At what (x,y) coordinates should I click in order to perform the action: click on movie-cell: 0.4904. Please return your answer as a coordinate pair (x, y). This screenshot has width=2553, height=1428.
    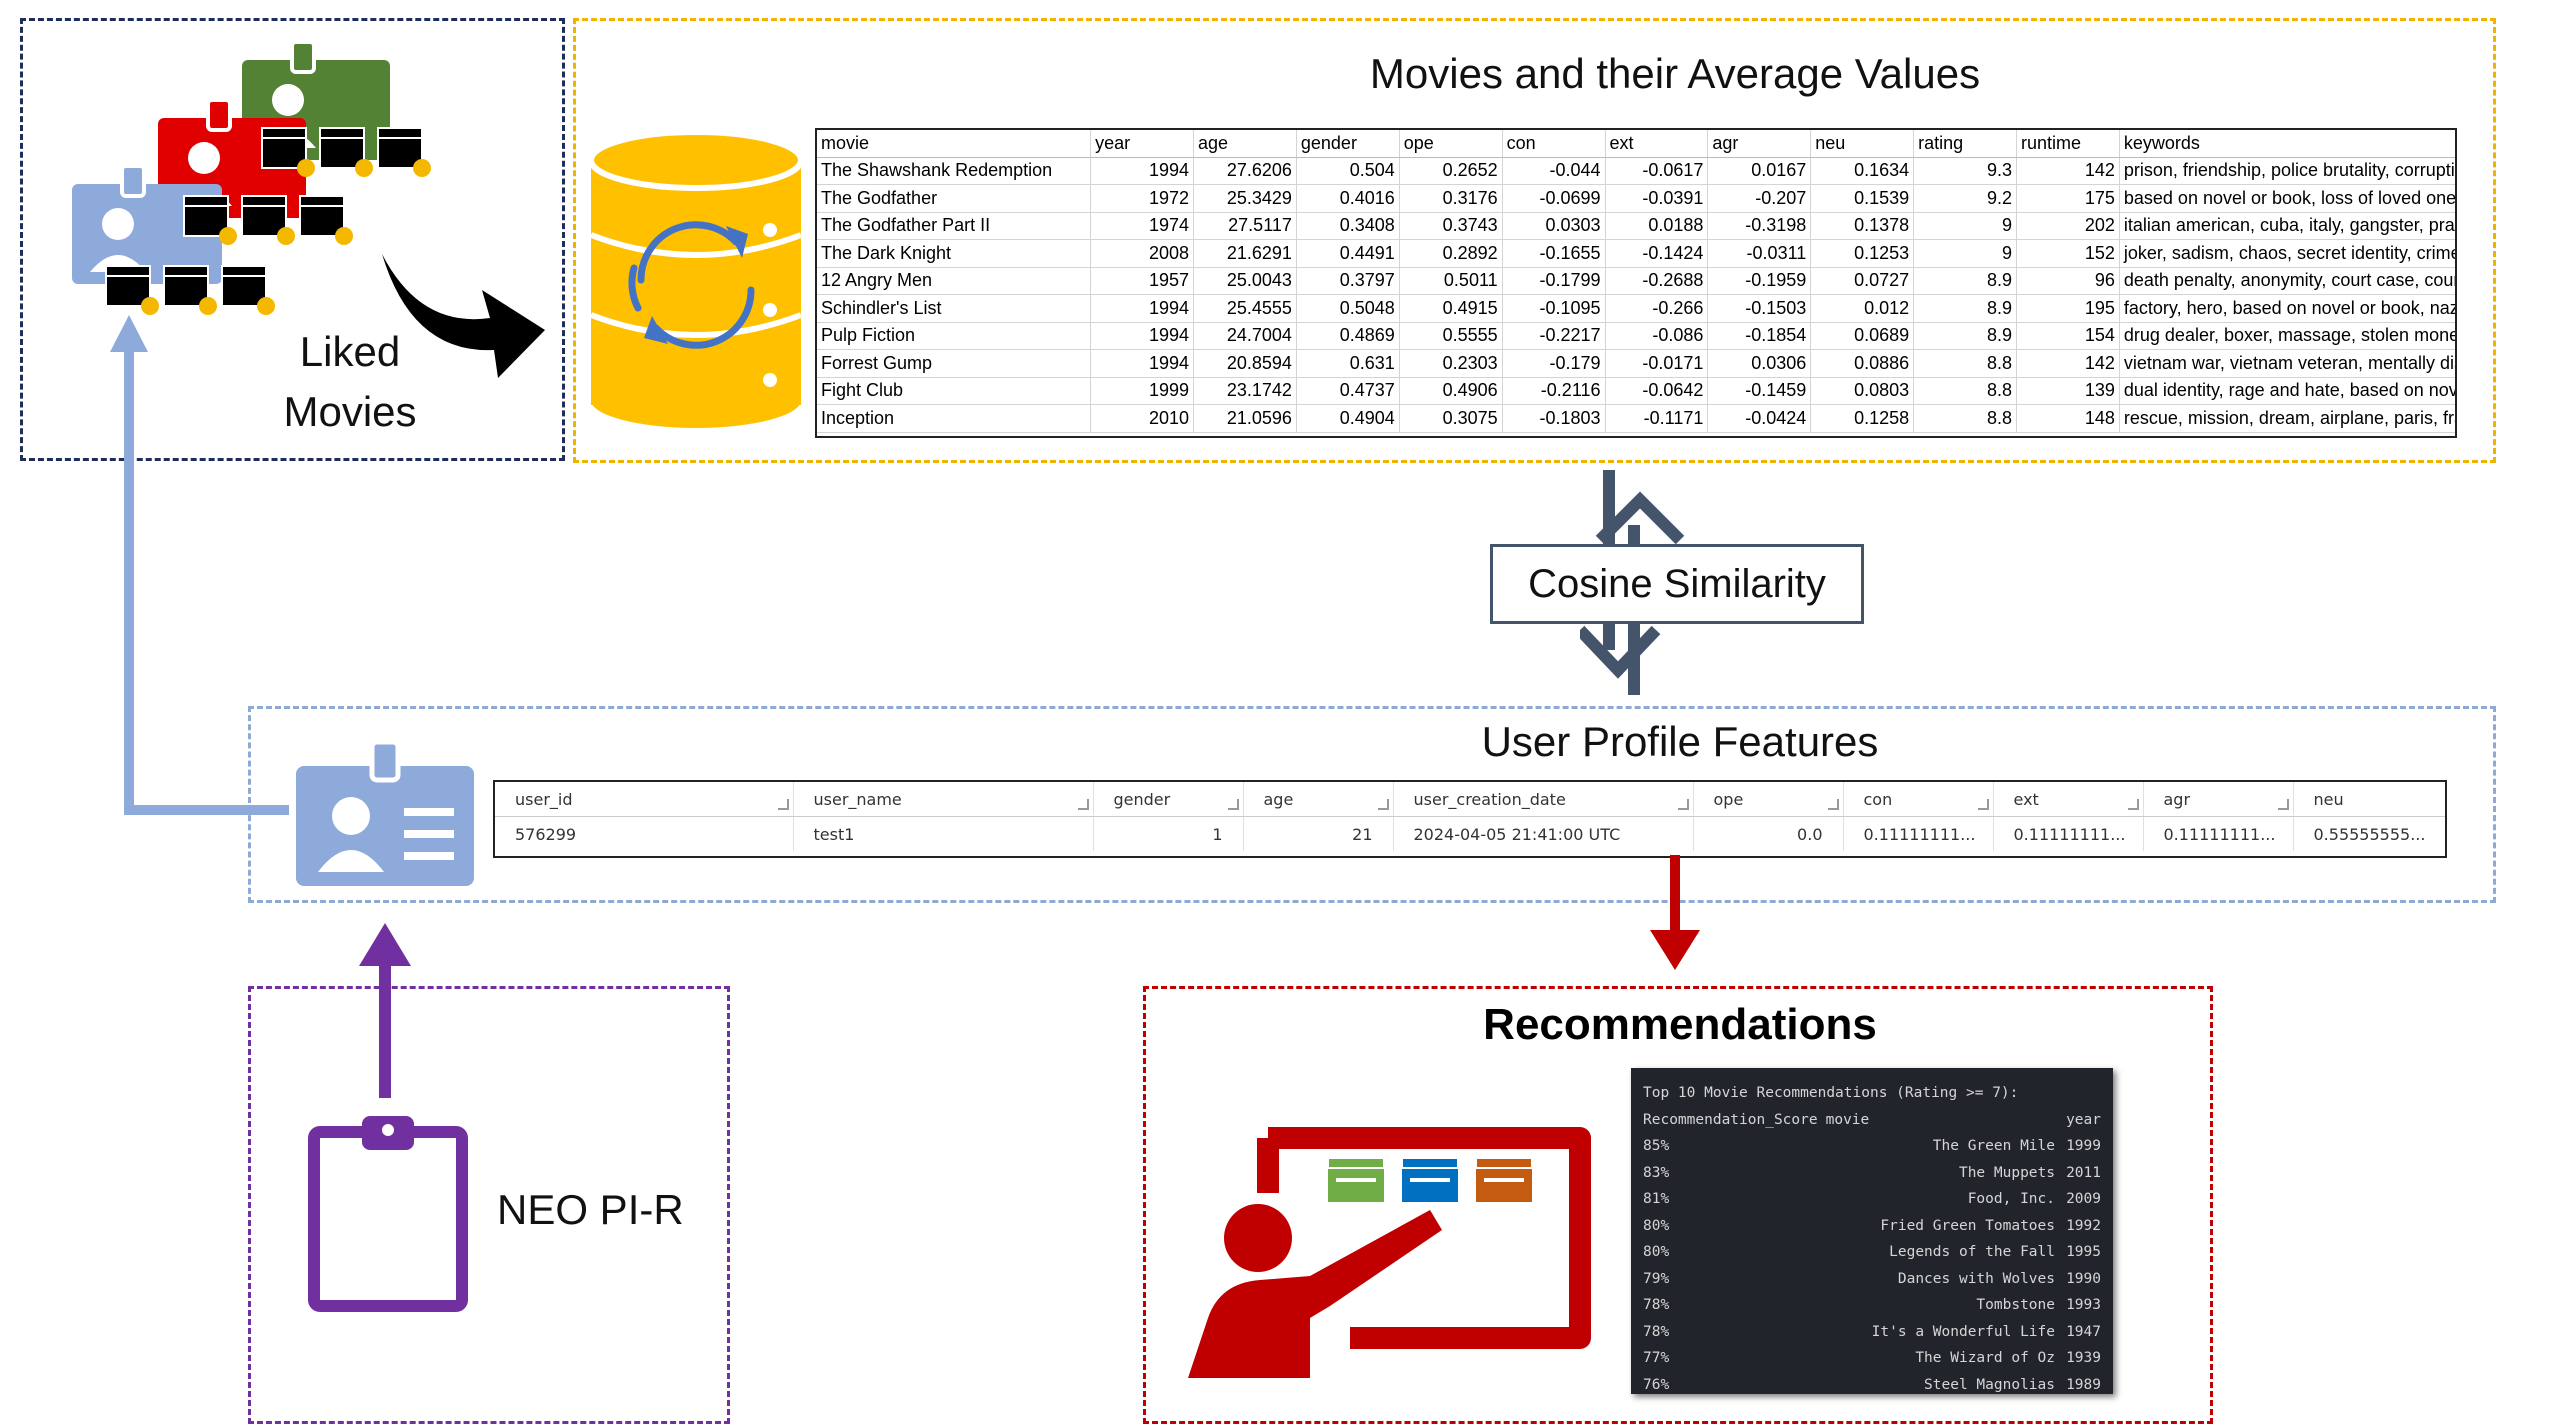
    Looking at the image, I should click on (1348, 418).